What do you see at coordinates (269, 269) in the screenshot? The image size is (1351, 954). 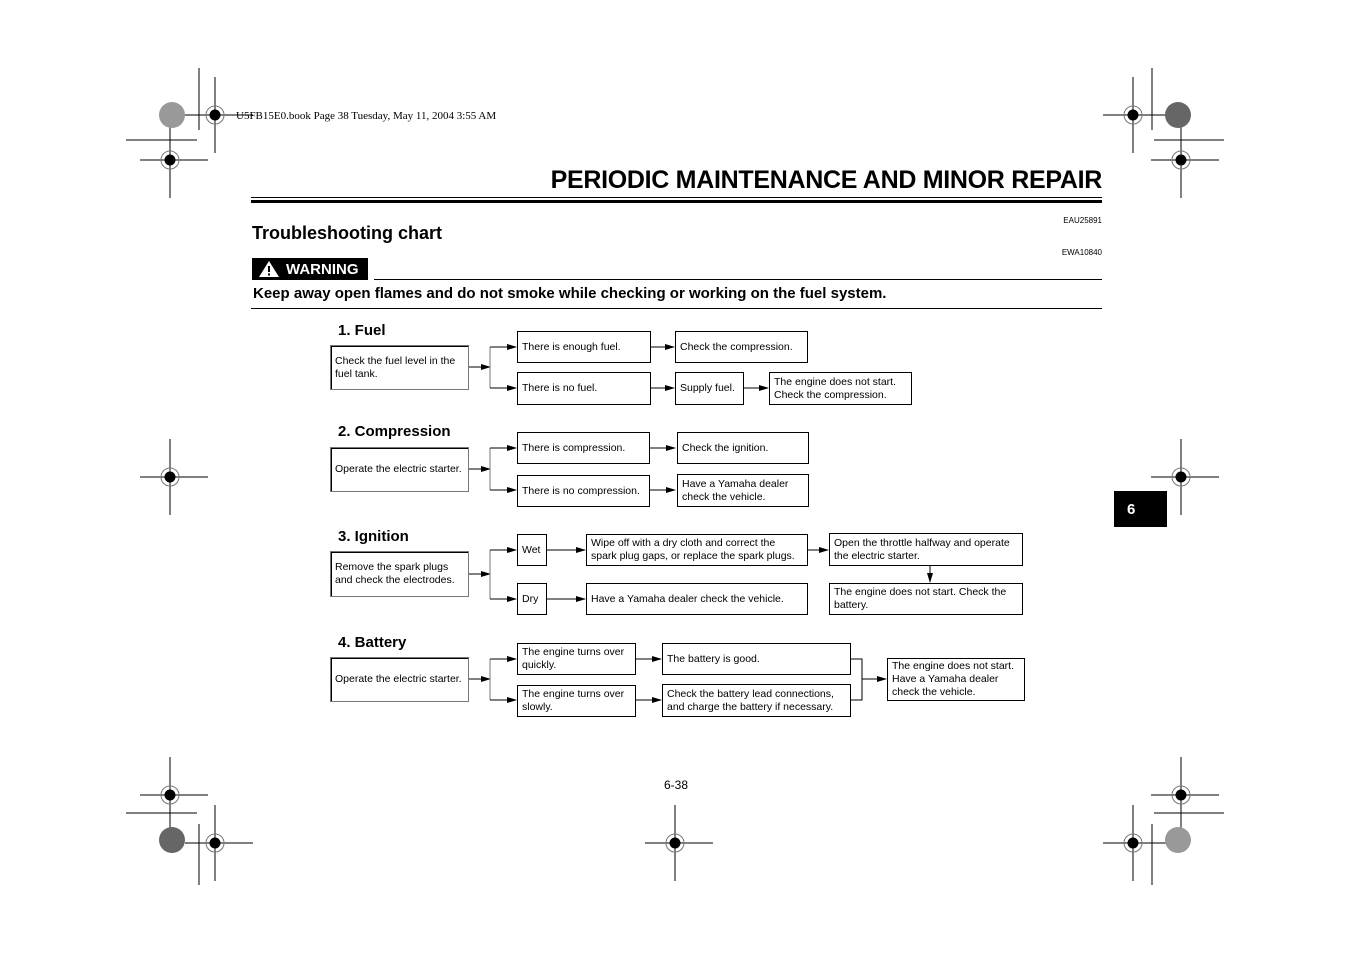 I see `warning-triangle-icon` at bounding box center [269, 269].